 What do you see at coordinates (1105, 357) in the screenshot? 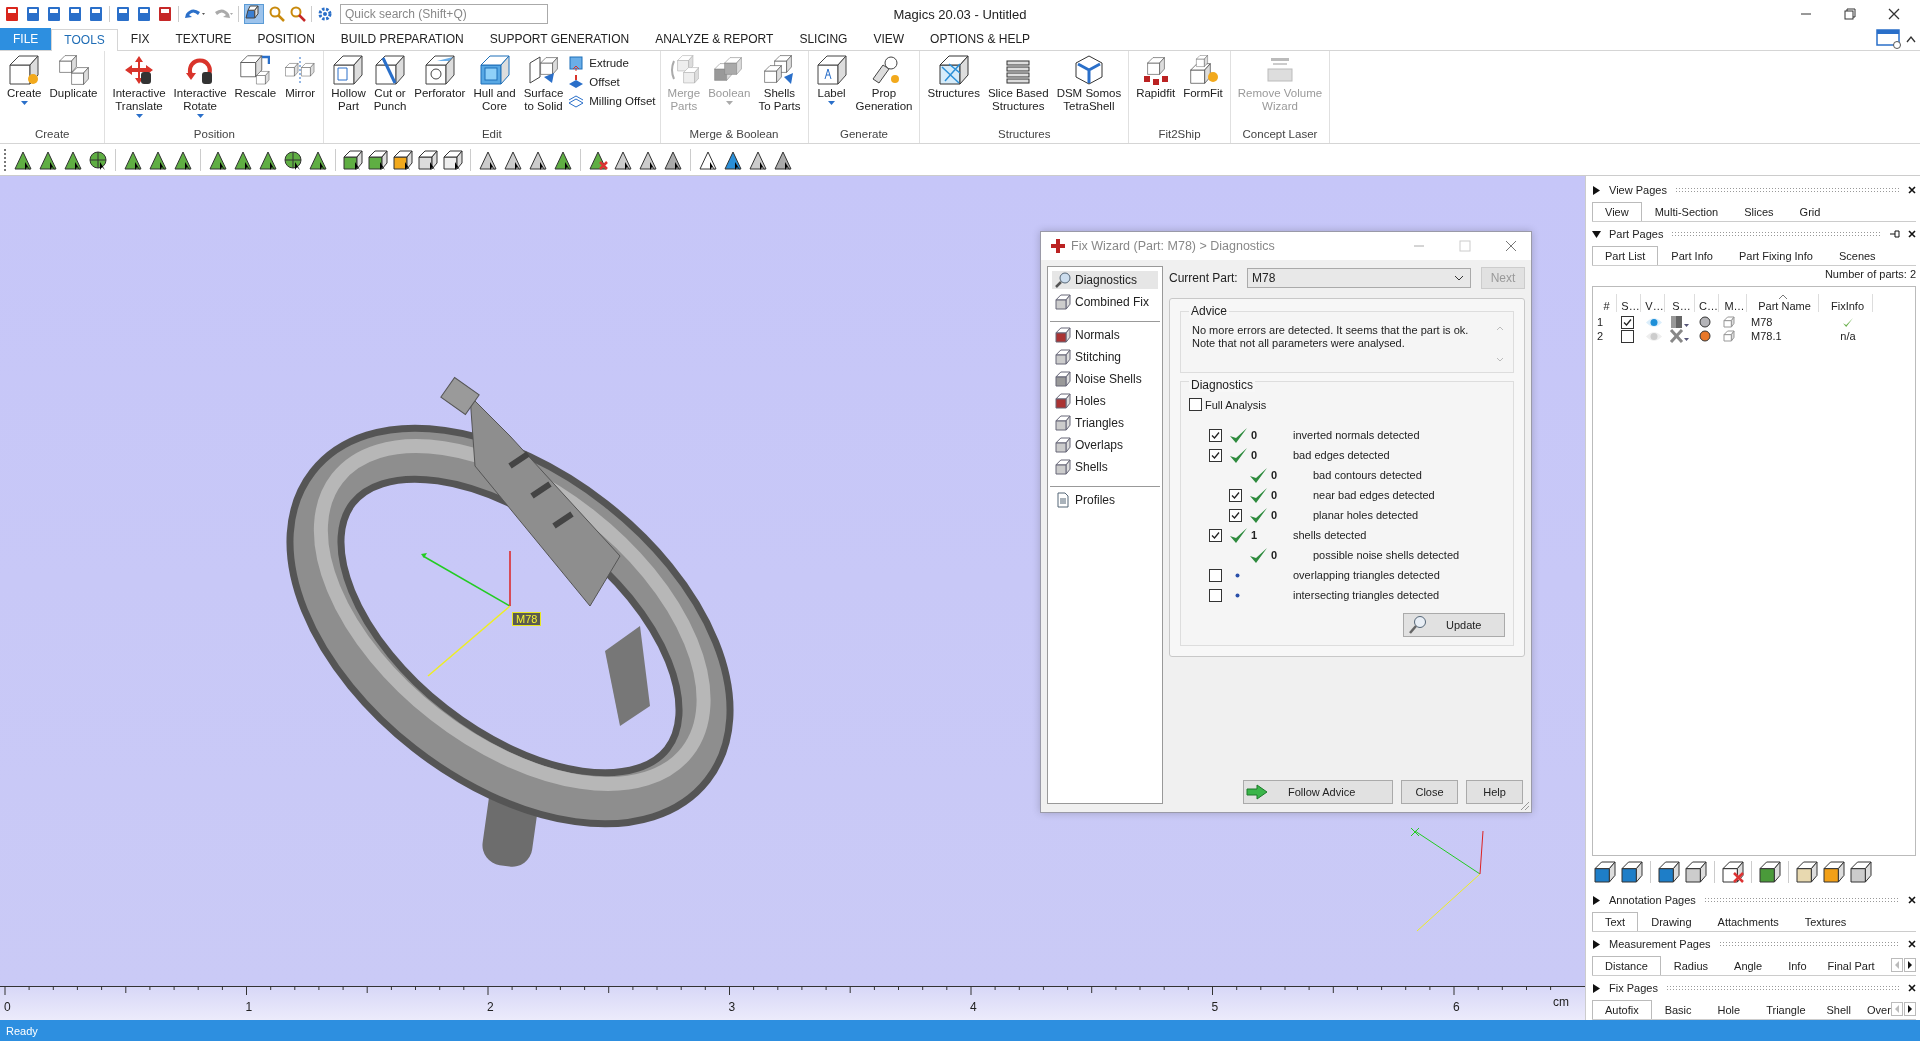
I see `nav-item: Stitching` at bounding box center [1105, 357].